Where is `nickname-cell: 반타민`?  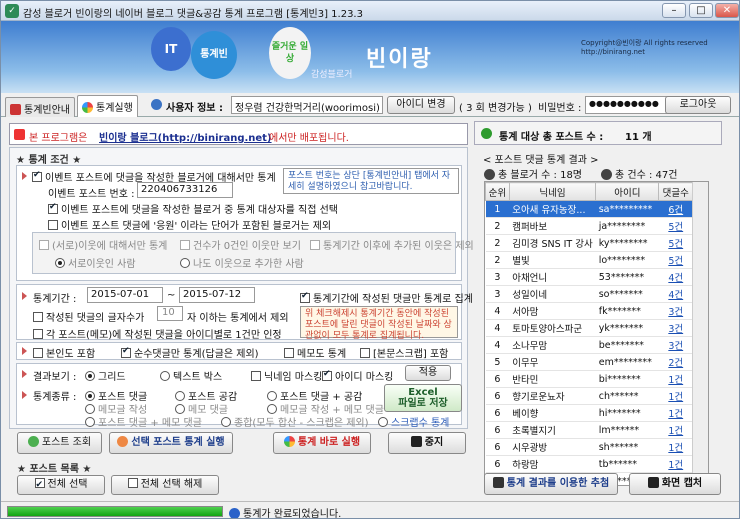 nickname-cell: 반타민 is located at coordinates (552, 379).